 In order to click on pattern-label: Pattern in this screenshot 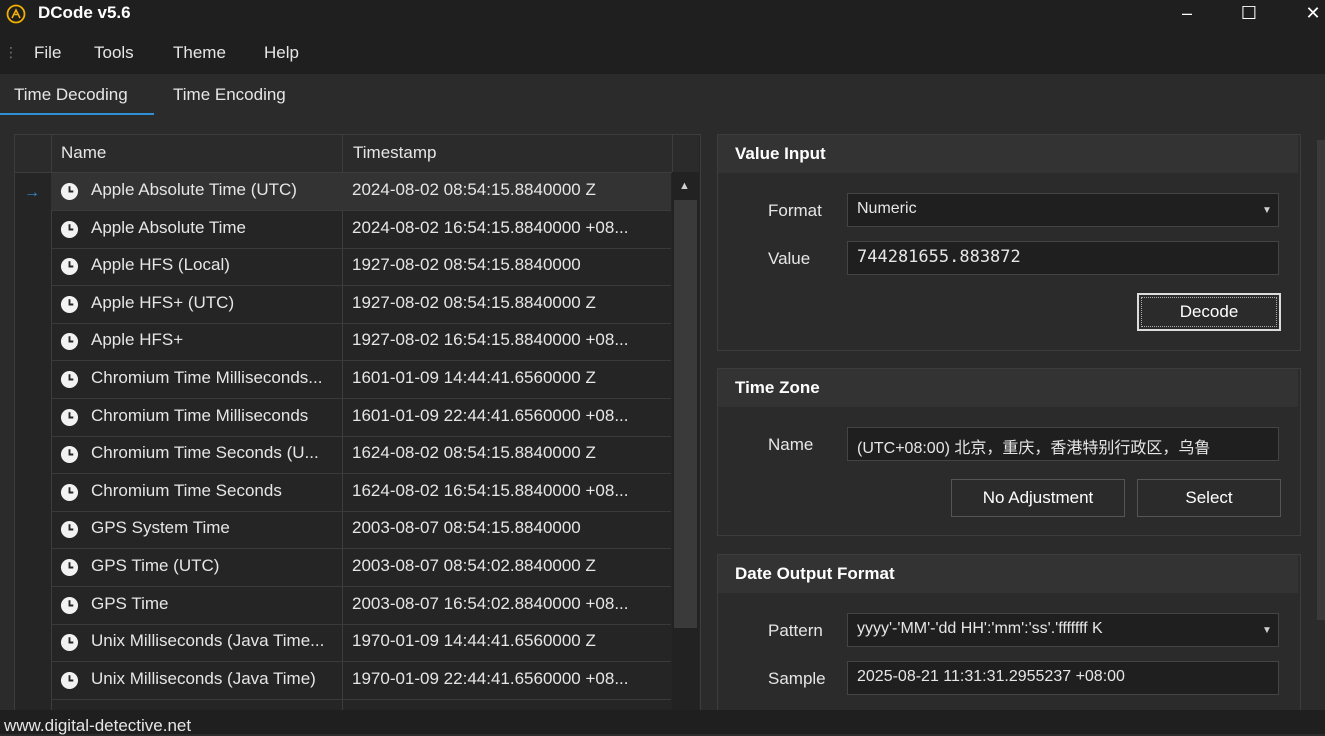, I will do `click(795, 630)`.